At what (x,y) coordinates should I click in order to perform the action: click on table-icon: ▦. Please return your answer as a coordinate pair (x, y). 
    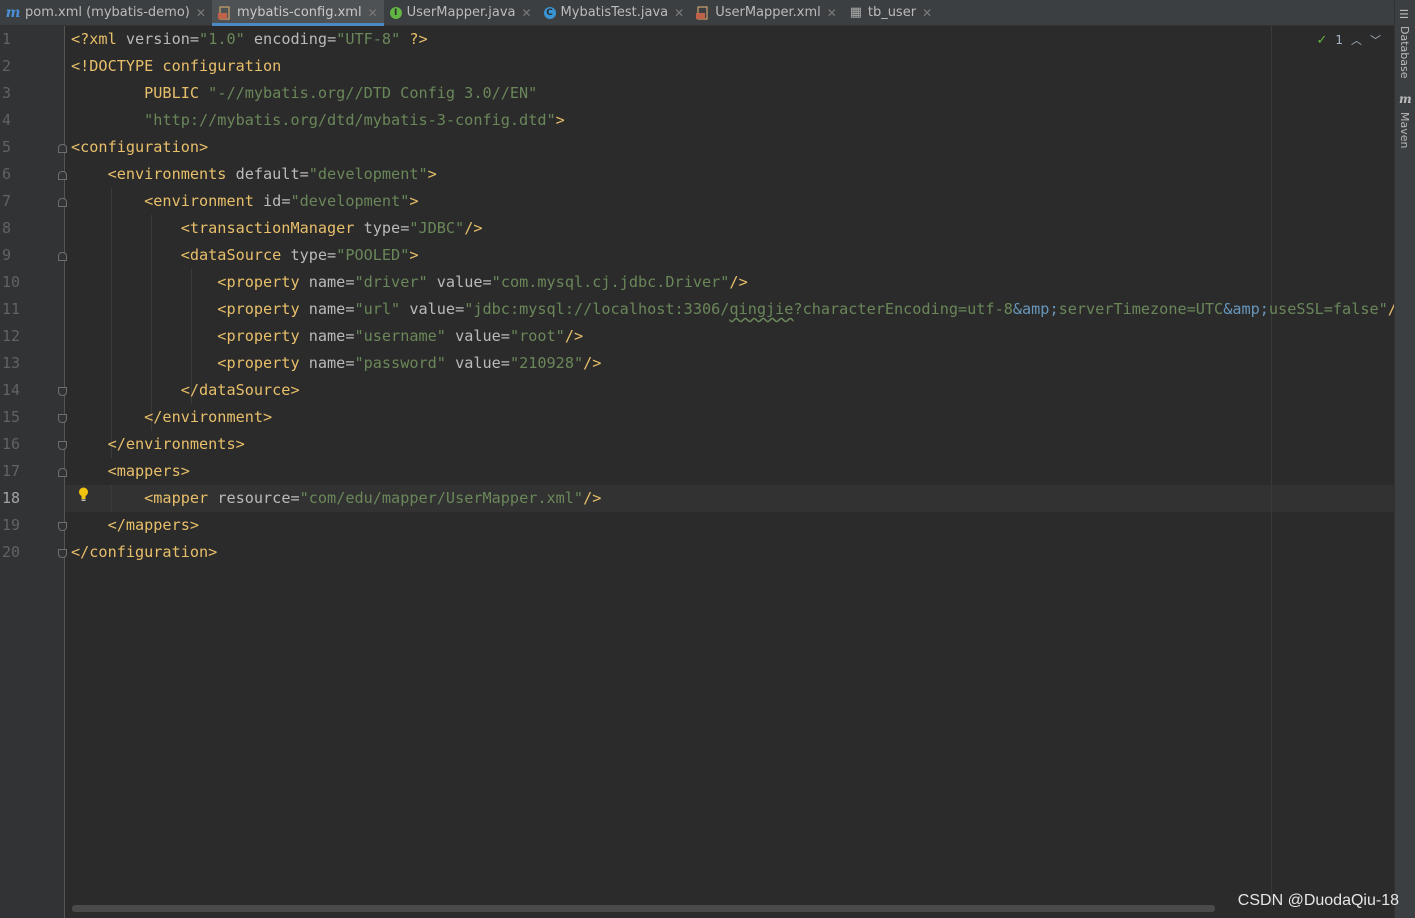
    Looking at the image, I should click on (855, 12).